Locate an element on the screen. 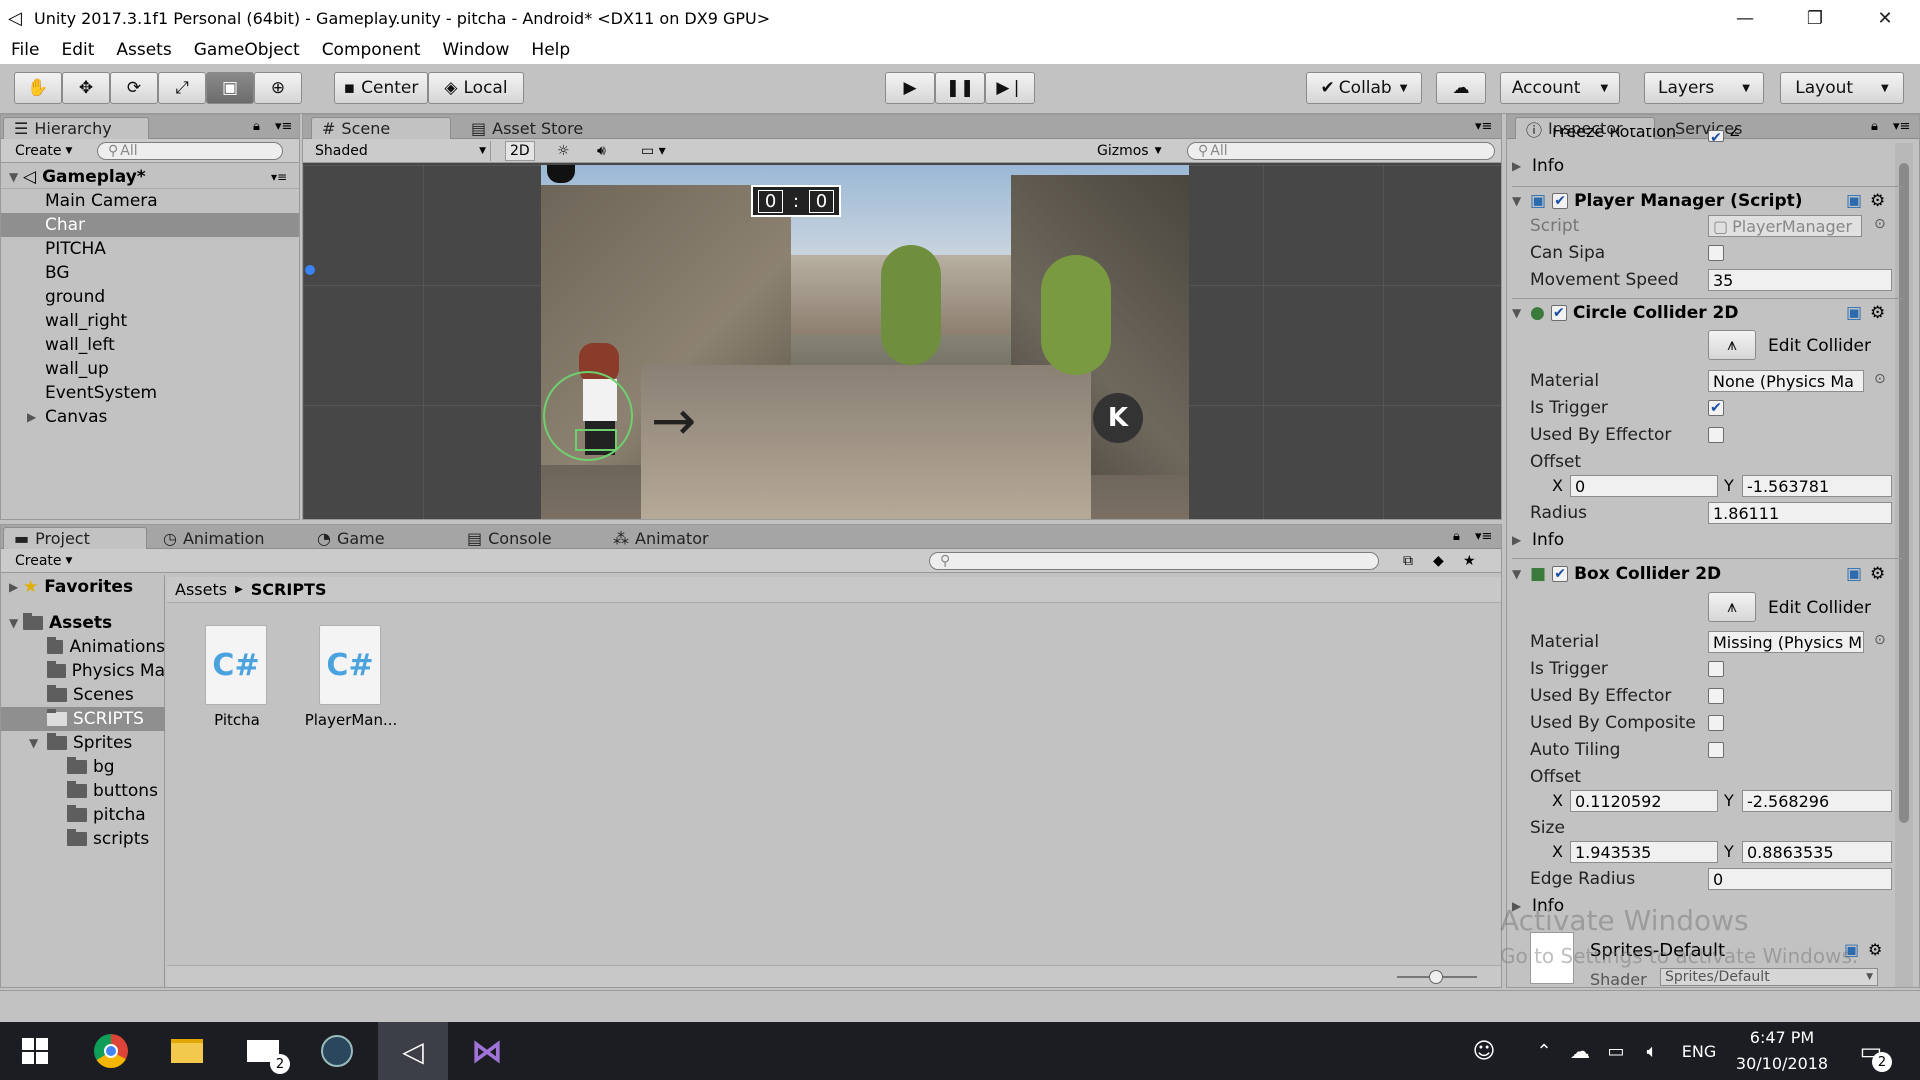 The width and height of the screenshot is (1920, 1080). circle-offset-x-input: 0 is located at coordinates (1644, 486).